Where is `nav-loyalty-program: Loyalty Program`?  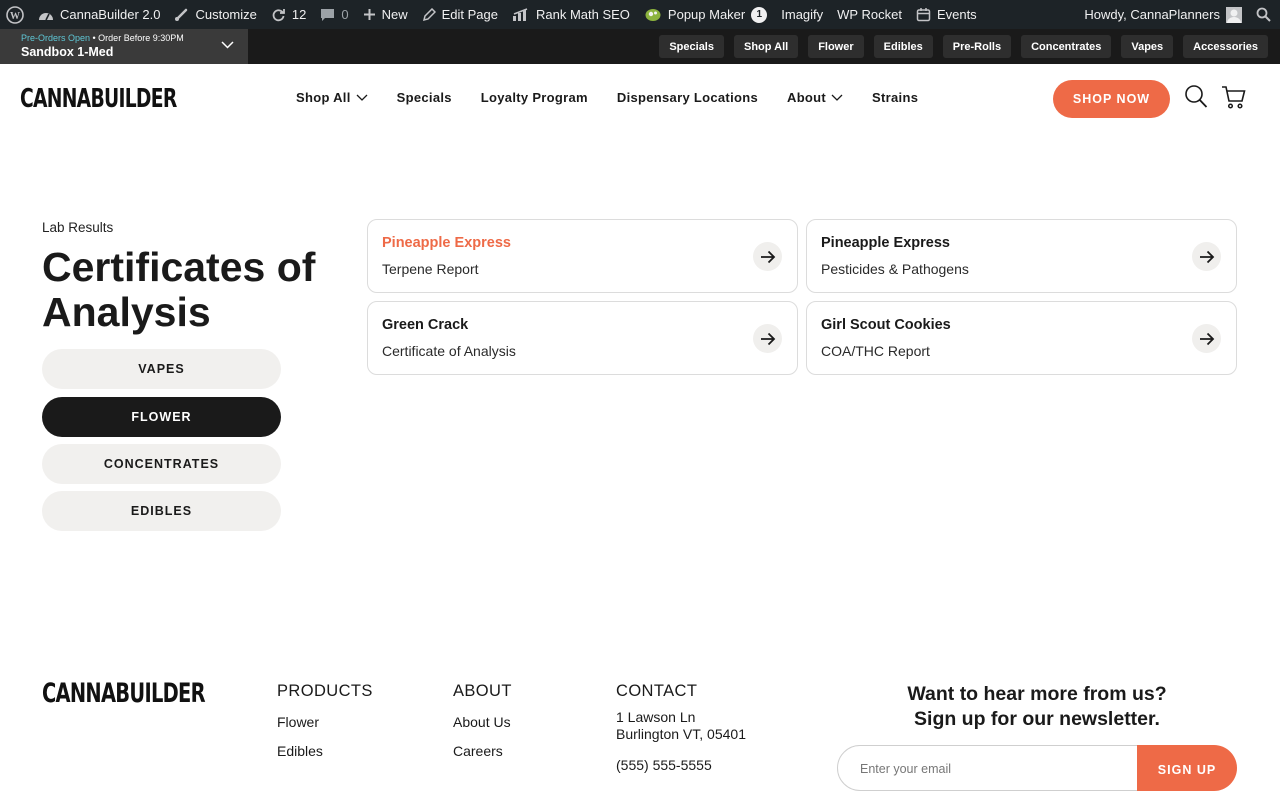
nav-loyalty-program: Loyalty Program is located at coordinates (534, 97).